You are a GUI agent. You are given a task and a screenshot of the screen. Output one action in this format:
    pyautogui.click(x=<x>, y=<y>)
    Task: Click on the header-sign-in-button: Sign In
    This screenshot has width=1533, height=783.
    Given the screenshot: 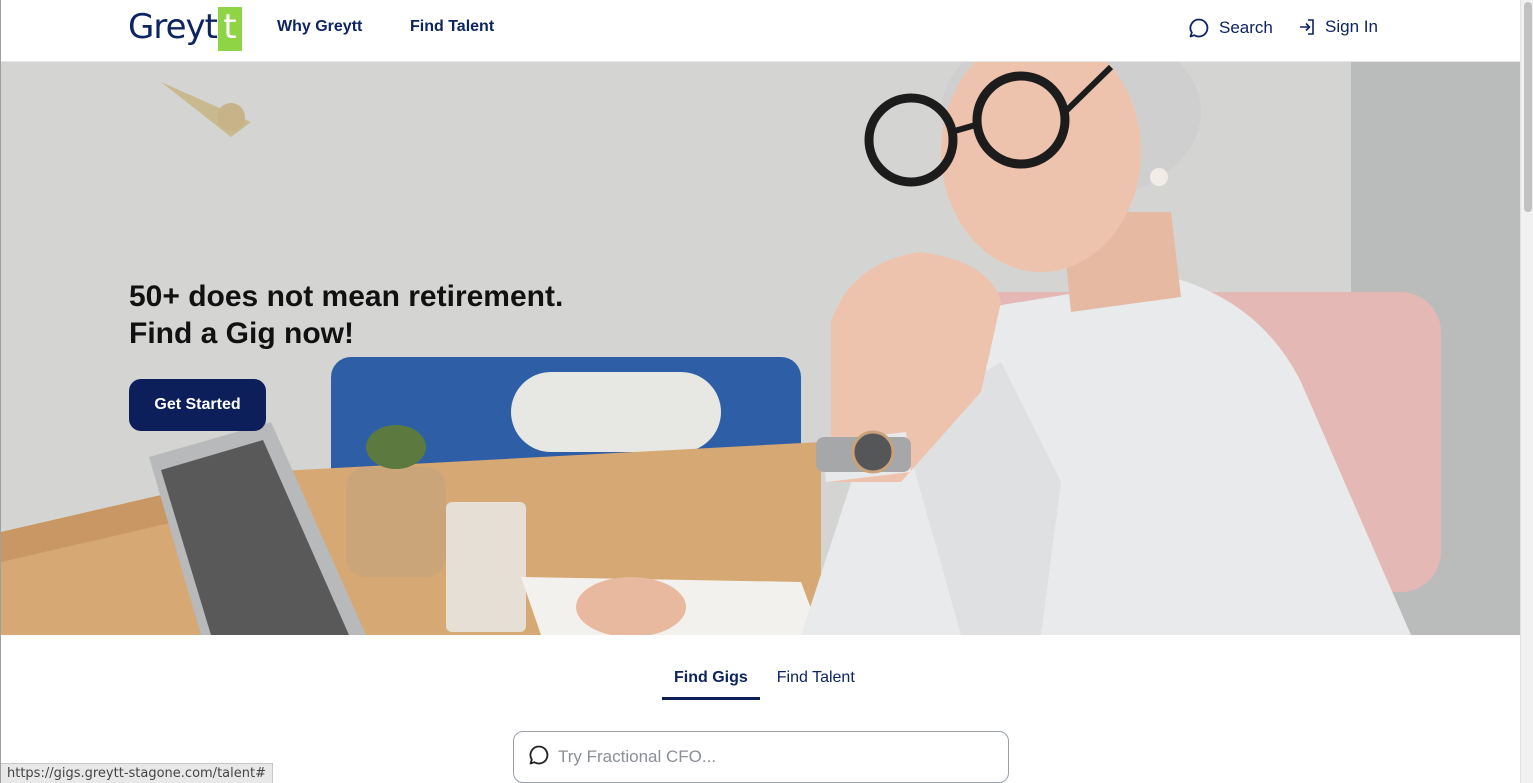 What is the action you would take?
    pyautogui.click(x=1338, y=27)
    